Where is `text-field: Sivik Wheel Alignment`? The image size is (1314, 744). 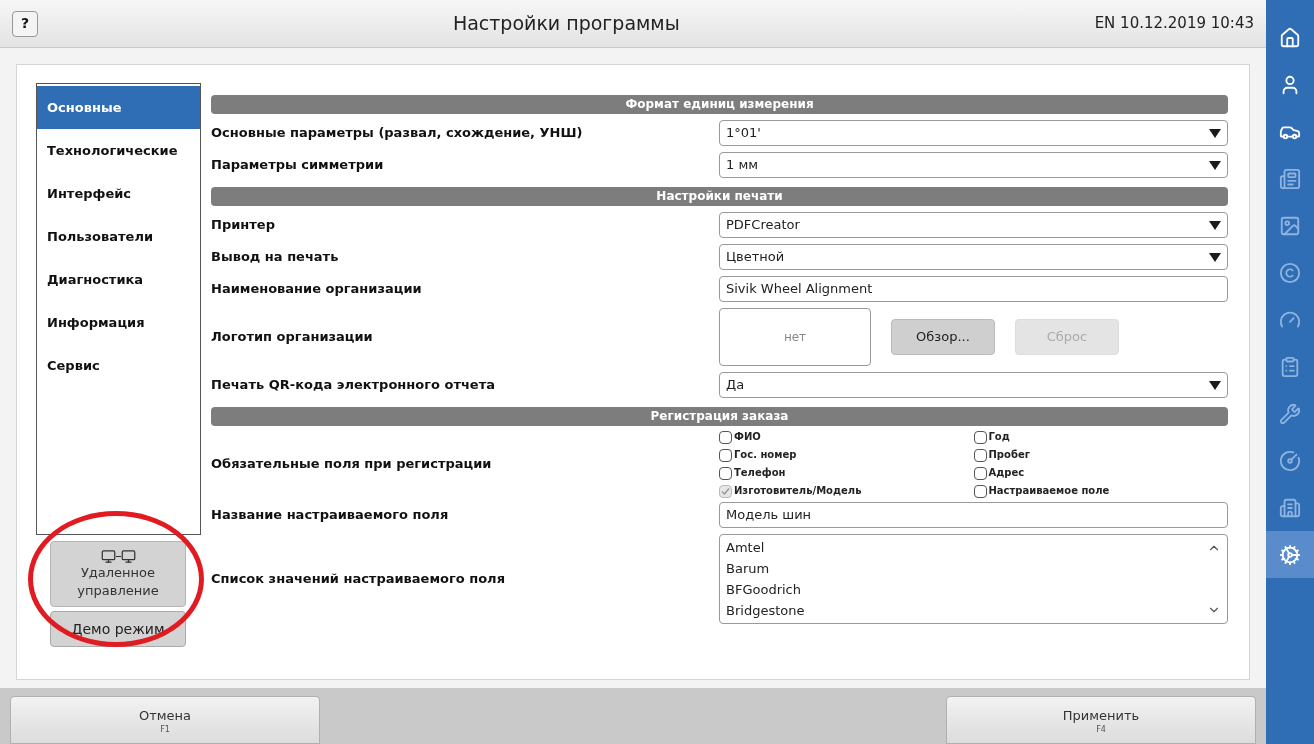 text-field: Sivik Wheel Alignment is located at coordinates (973, 289).